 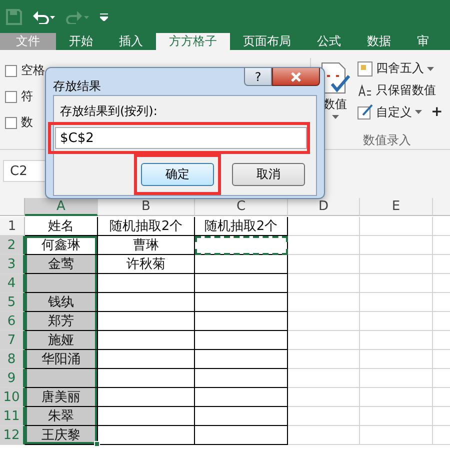 I want to click on redo-icon, so click(x=78, y=17).